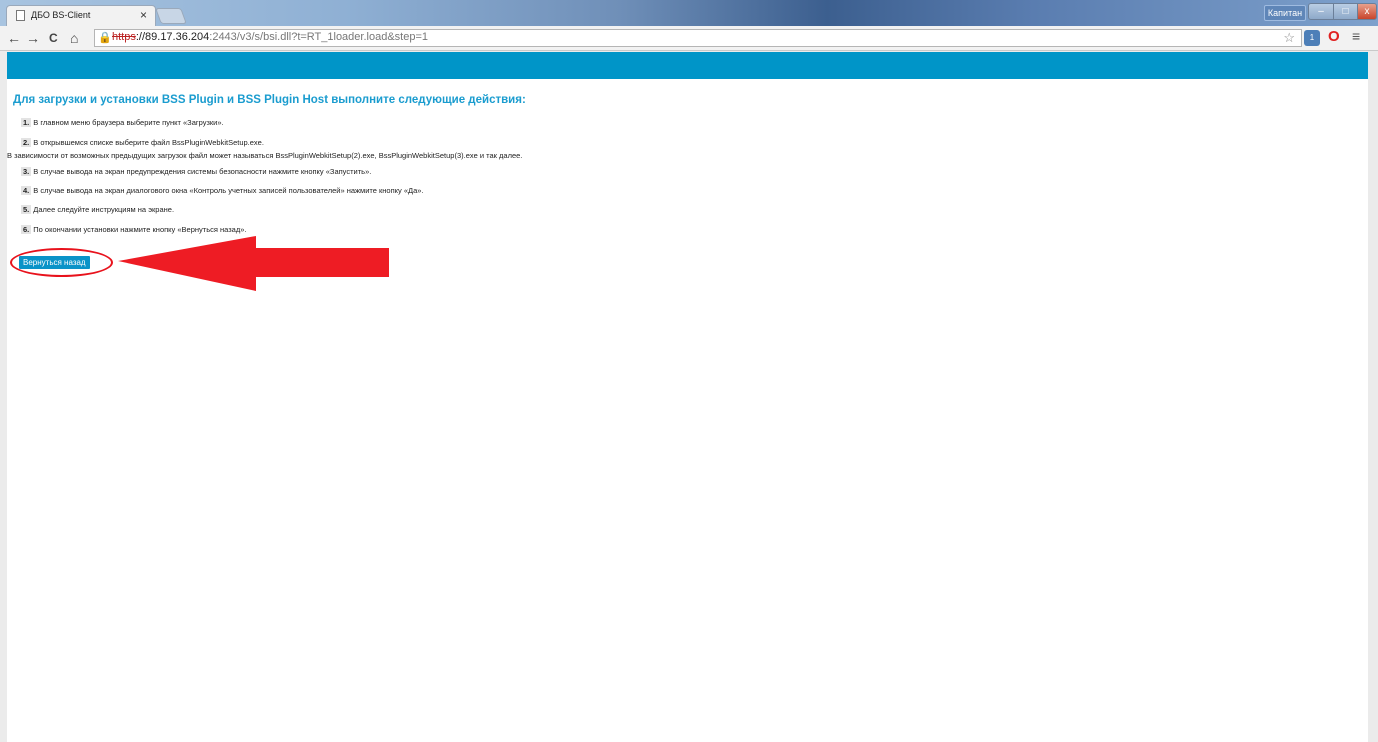  Describe the element at coordinates (14, 38) in the screenshot. I see `back-arrow-icon: ←` at that location.